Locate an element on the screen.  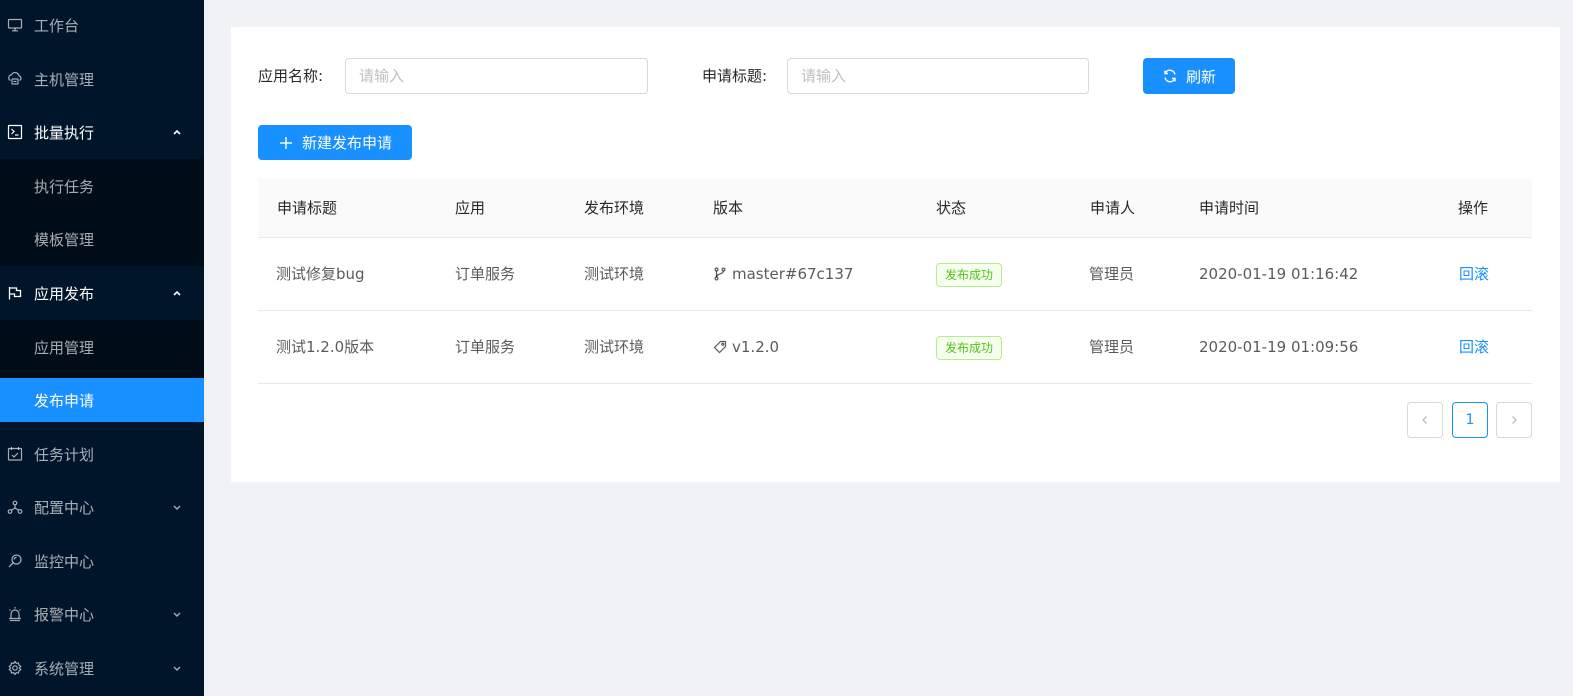
cell-version: v1.2.0 is located at coordinates (746, 347).